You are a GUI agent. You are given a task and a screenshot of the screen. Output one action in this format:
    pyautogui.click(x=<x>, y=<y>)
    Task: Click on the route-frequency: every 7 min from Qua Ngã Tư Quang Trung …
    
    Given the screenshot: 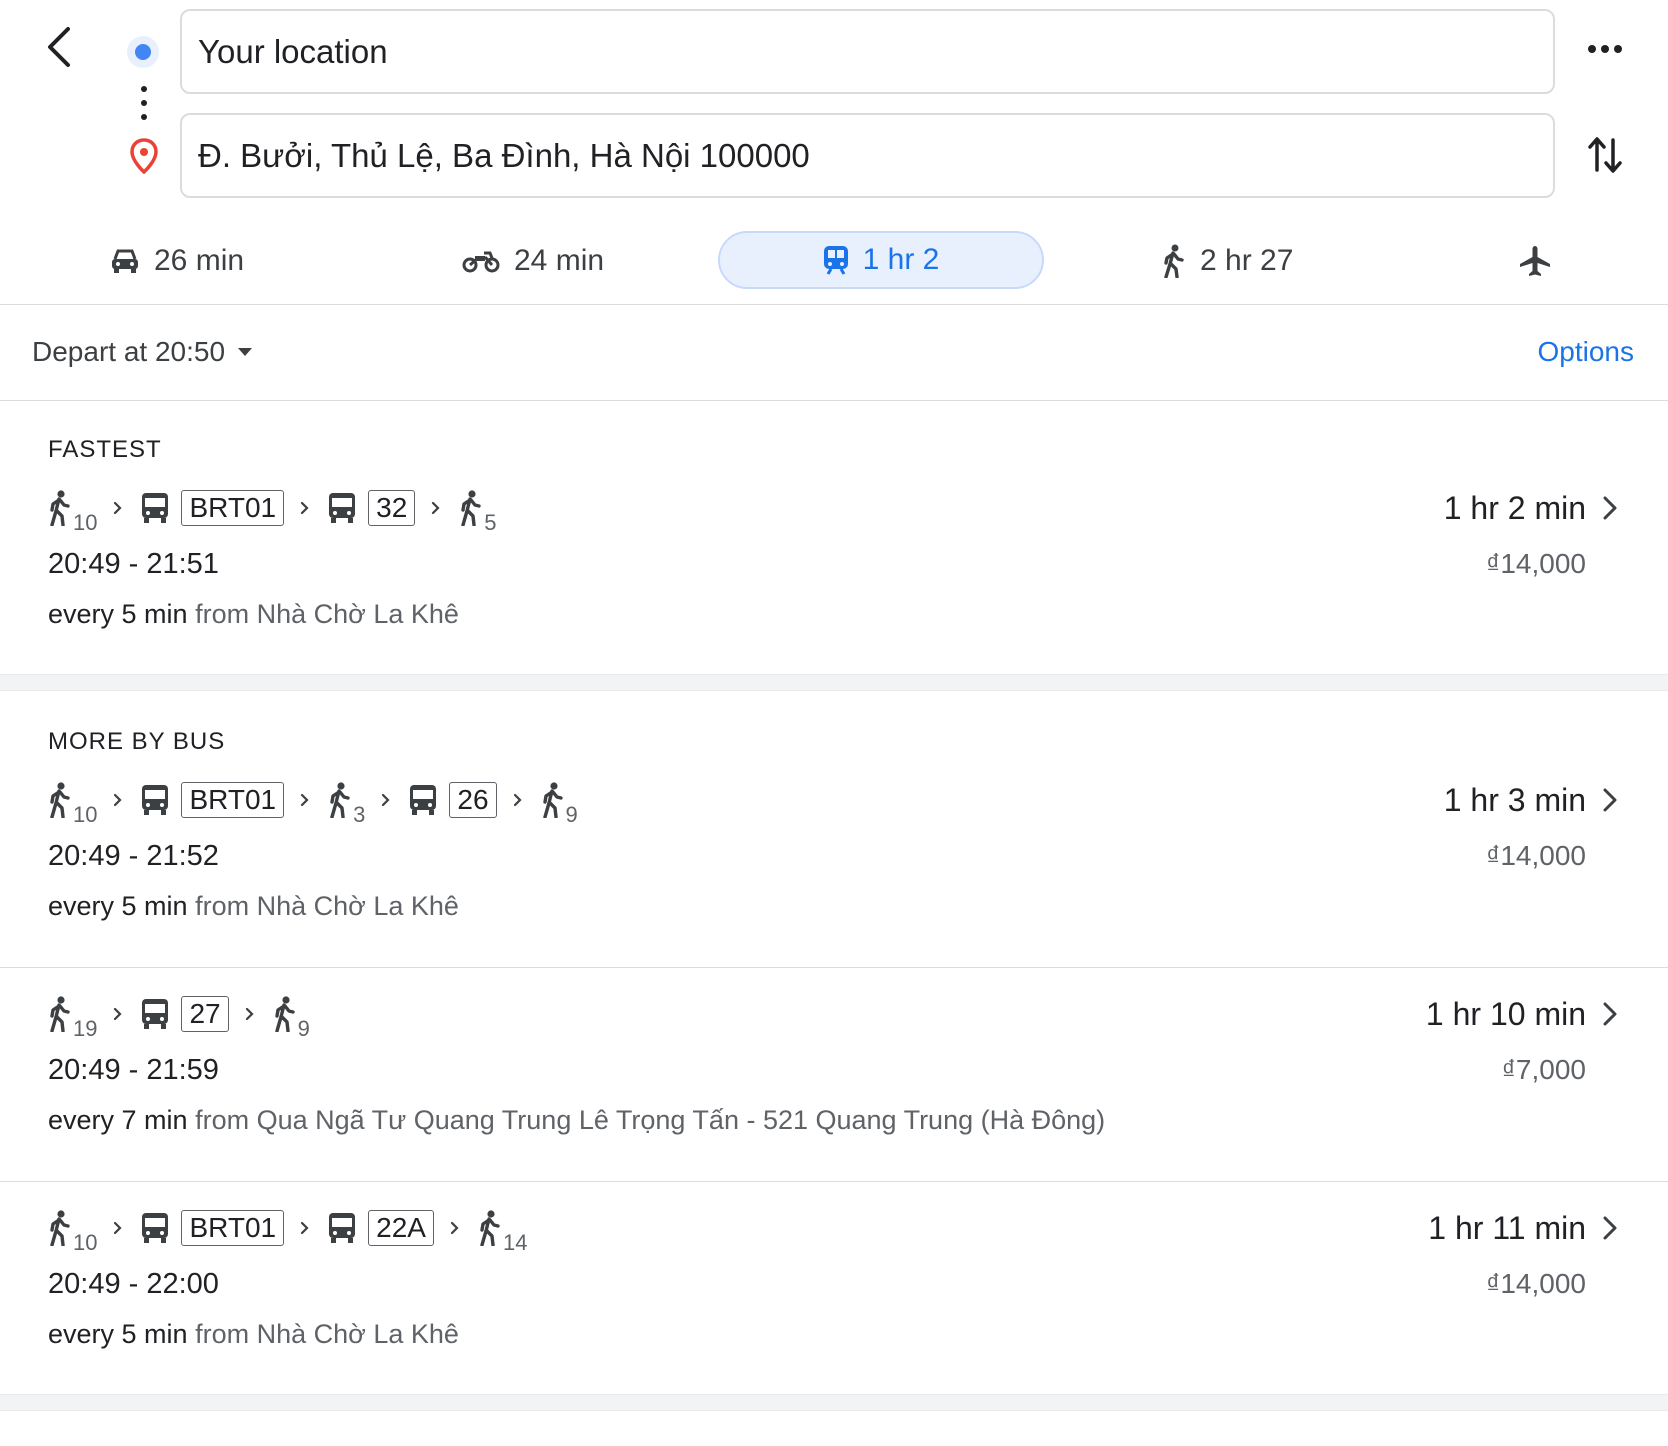 What is the action you would take?
    pyautogui.click(x=576, y=1120)
    